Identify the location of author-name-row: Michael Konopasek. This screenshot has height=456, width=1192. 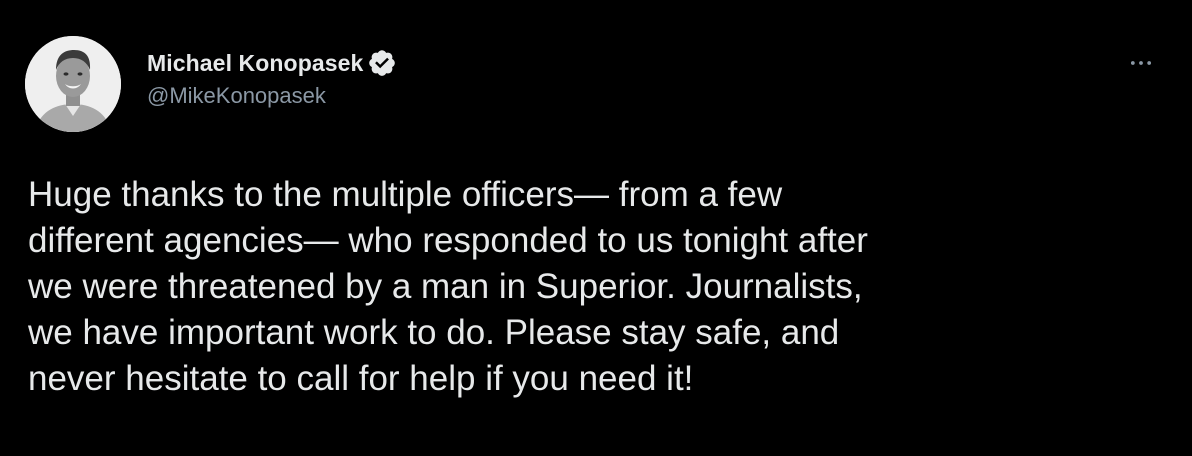
(272, 63).